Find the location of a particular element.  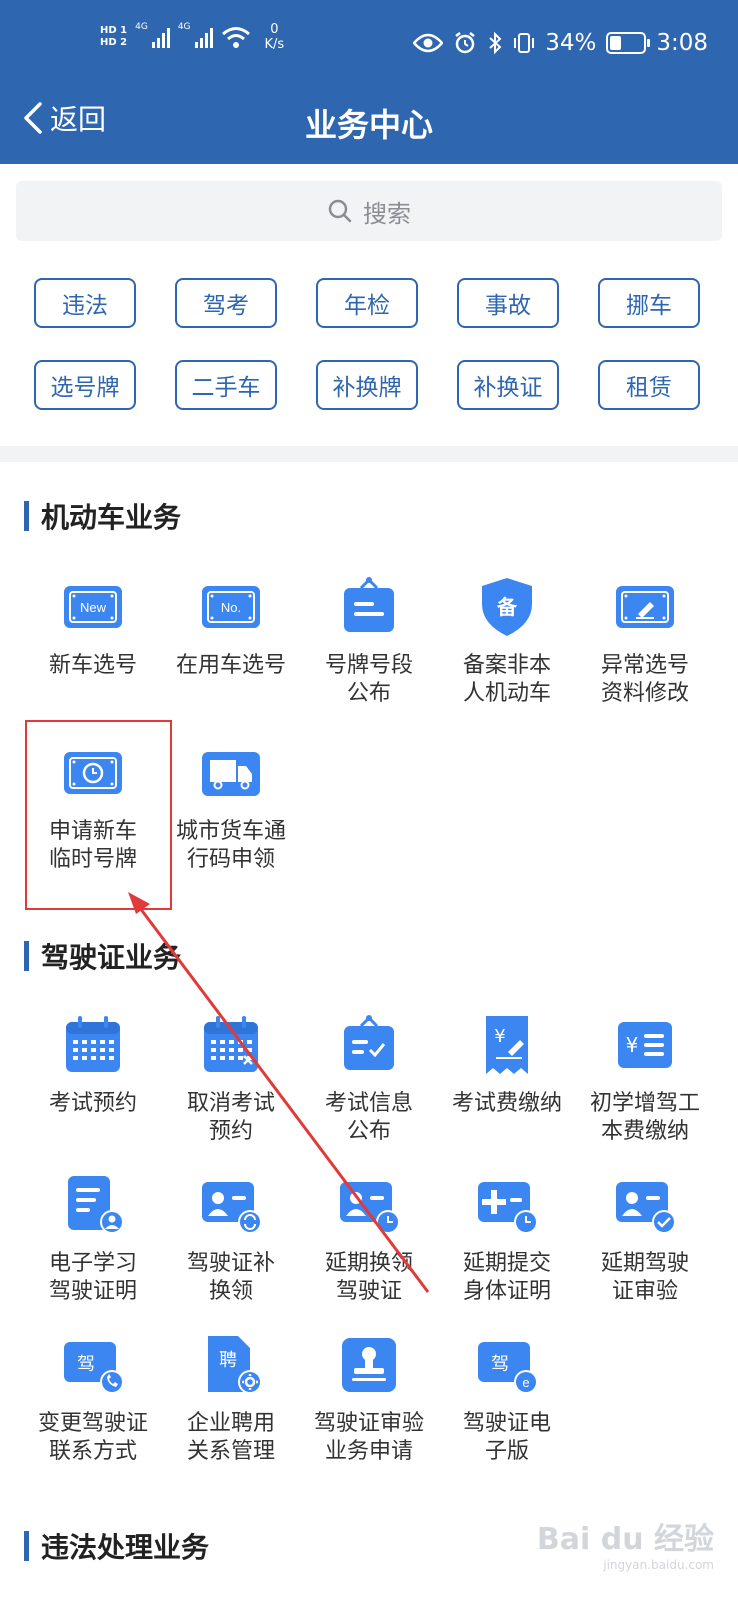

section-title-license-text: 驾驶证业务 is located at coordinates (111, 957).